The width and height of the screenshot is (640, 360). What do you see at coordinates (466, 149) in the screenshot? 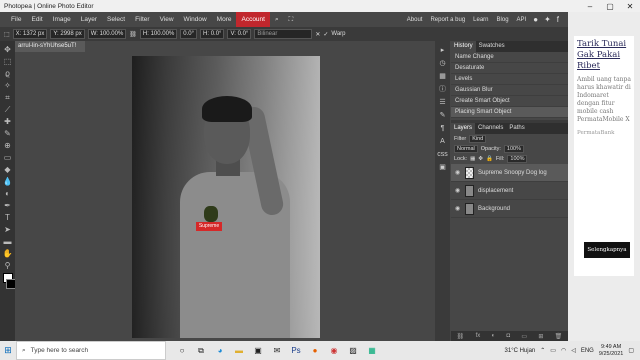
I see `blend-mode-select: Normal` at bounding box center [466, 149].